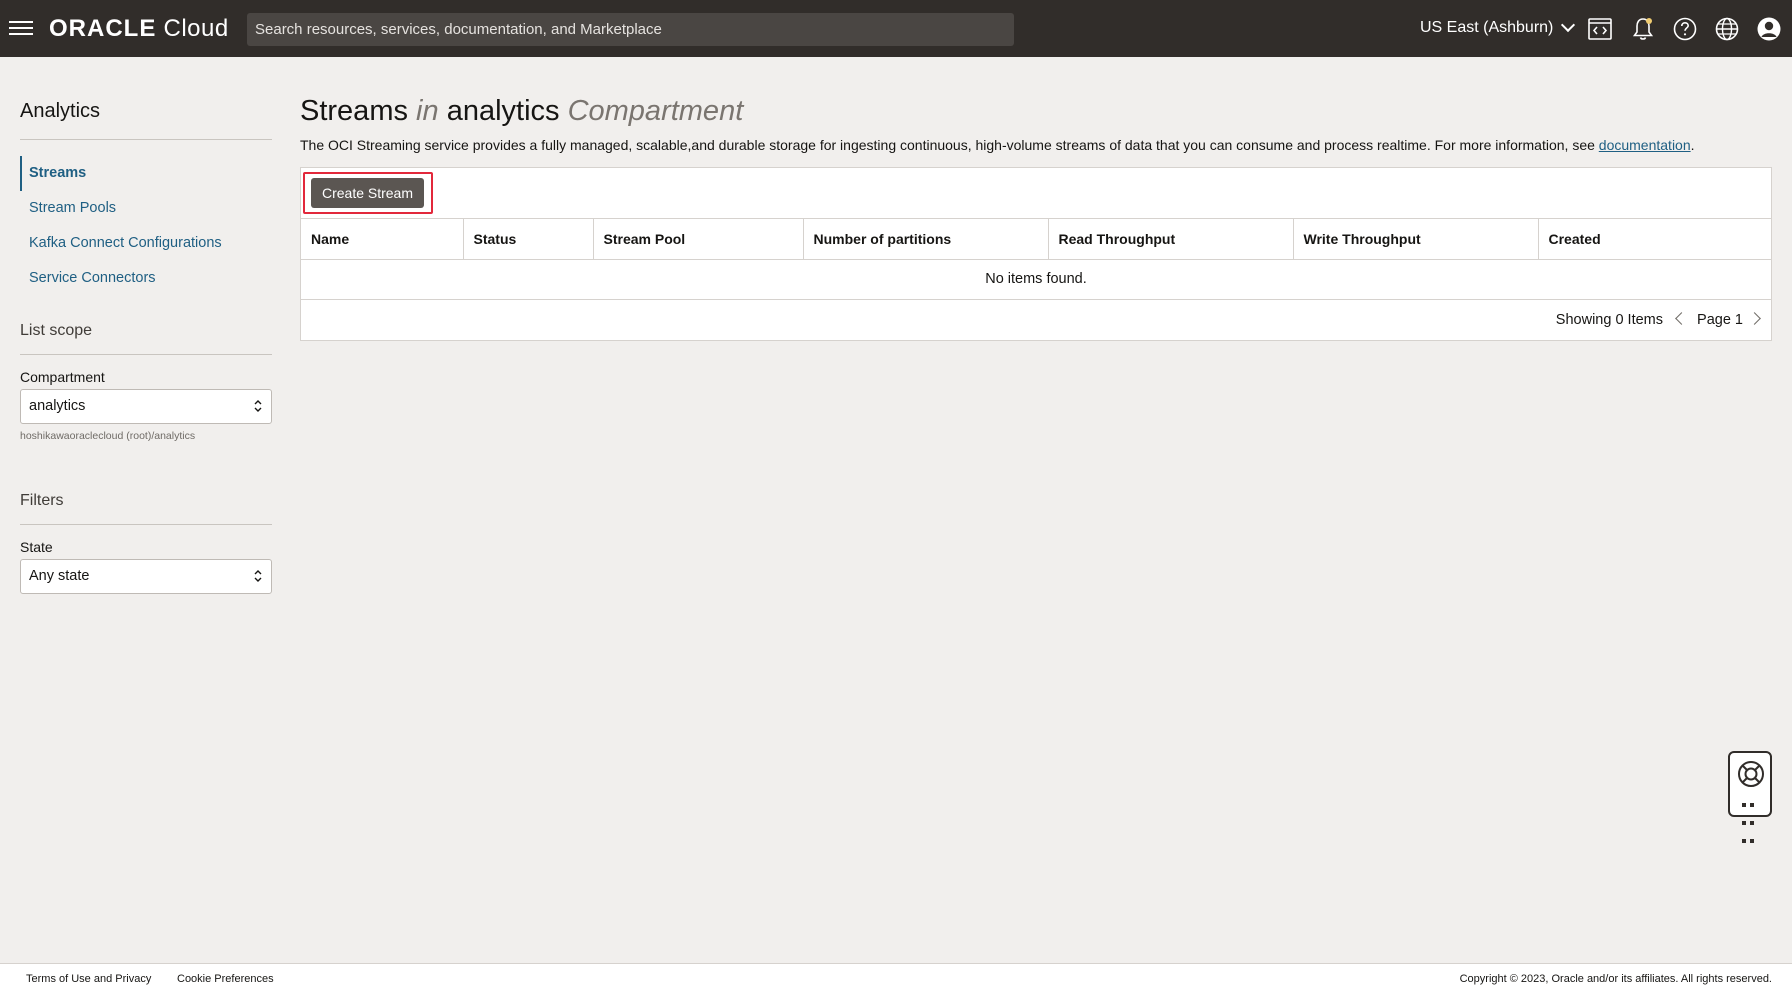  What do you see at coordinates (1487, 27) in the screenshot?
I see `region-label: US East (Ashburn)` at bounding box center [1487, 27].